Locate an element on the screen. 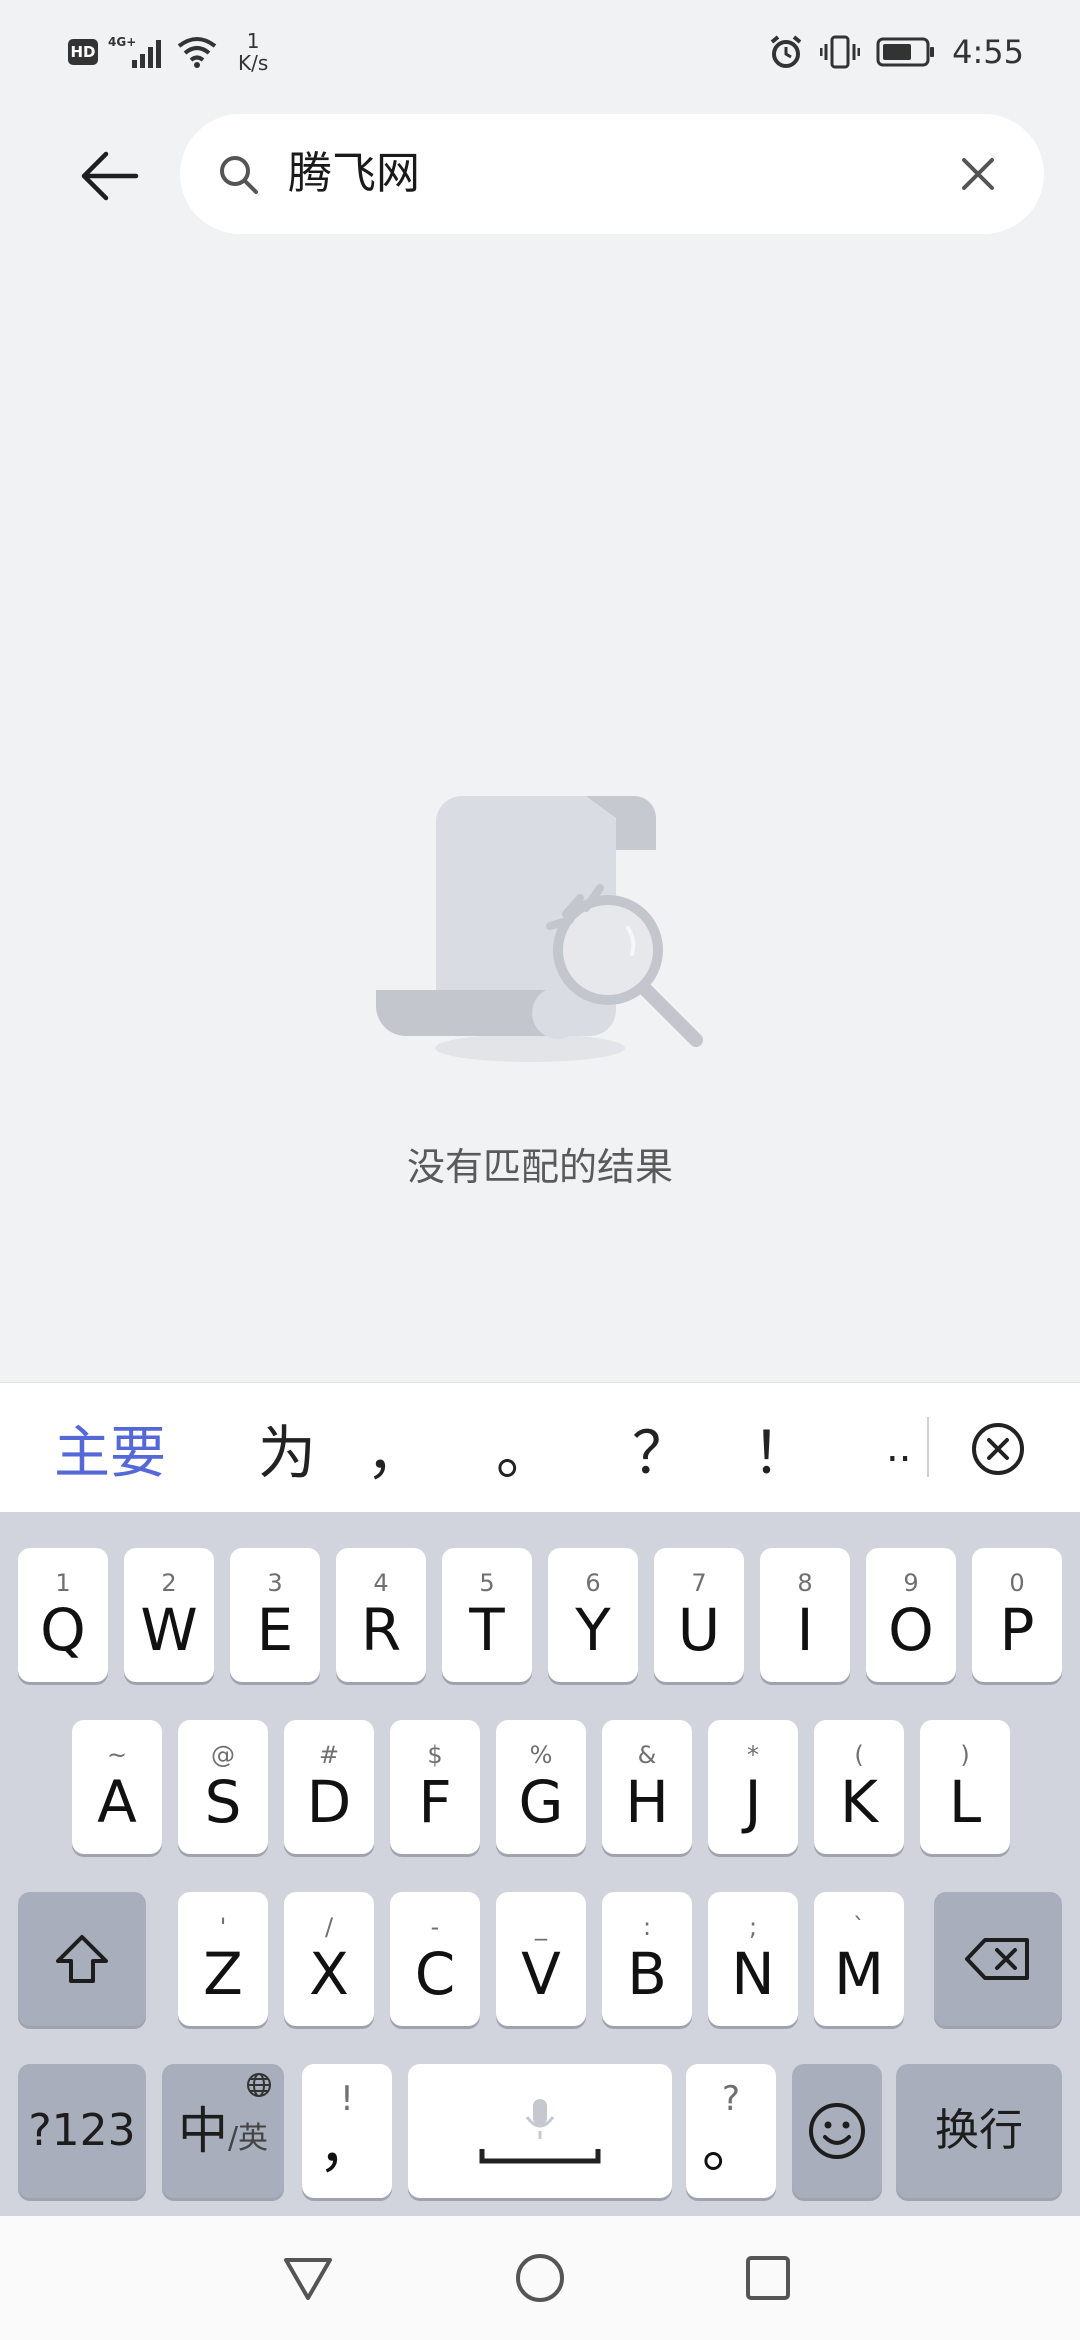  key-p: 0P is located at coordinates (1017, 1615).